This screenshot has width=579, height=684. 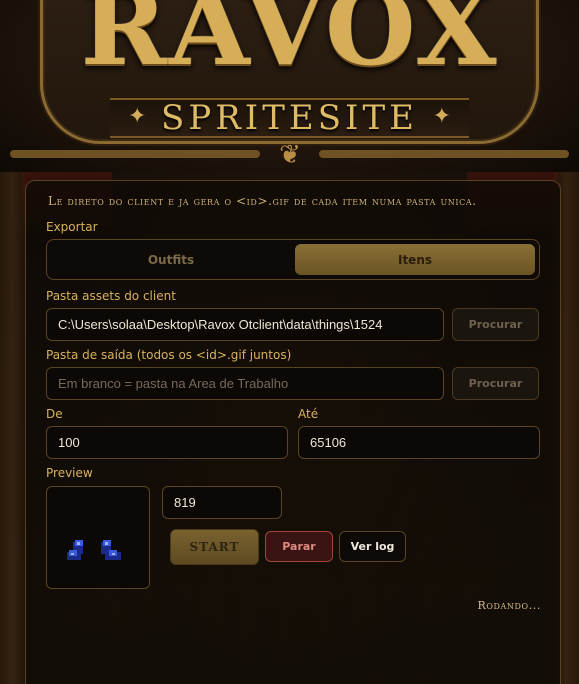 What do you see at coordinates (54, 414) in the screenshot?
I see `from-label: De` at bounding box center [54, 414].